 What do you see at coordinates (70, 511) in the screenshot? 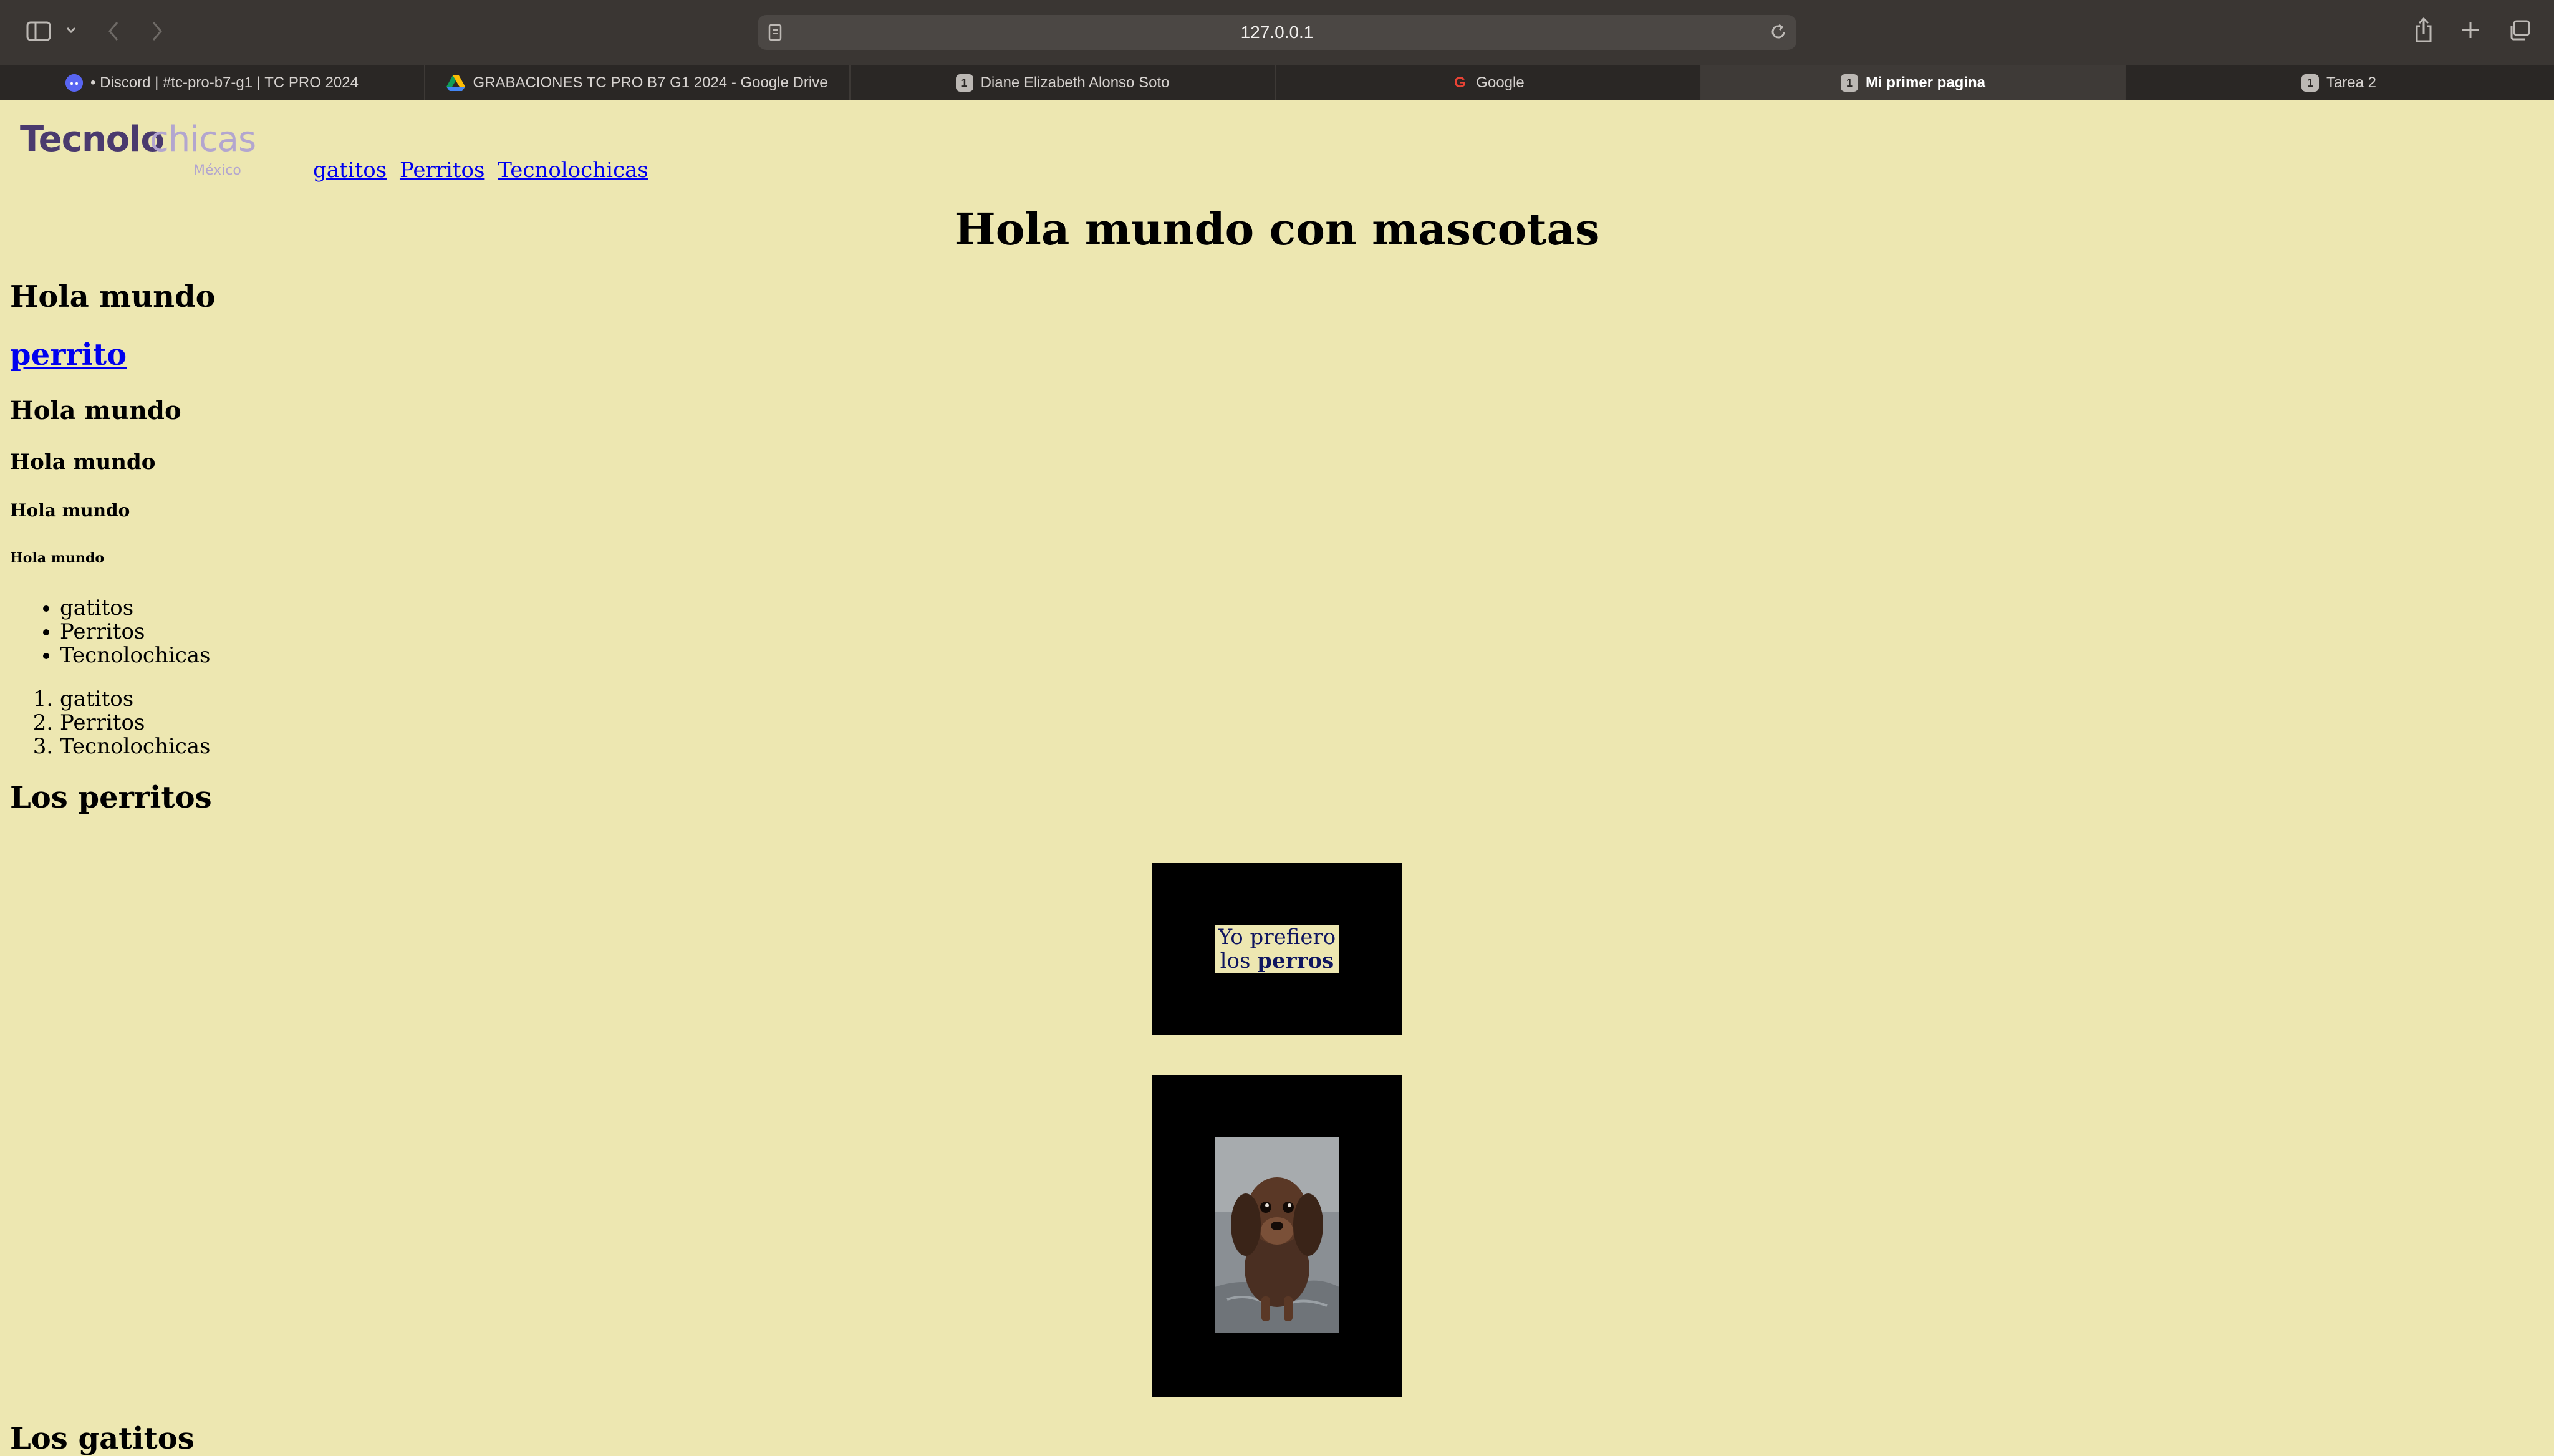
I see `heading-h4: Hola mundo` at bounding box center [70, 511].